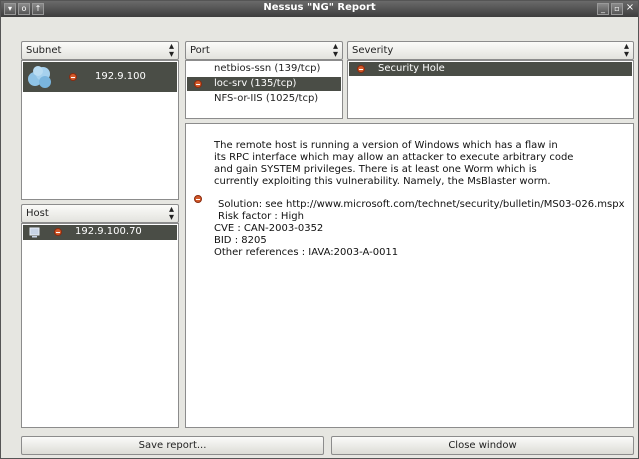  I want to click on maximize-button: ▫, so click(617, 9).